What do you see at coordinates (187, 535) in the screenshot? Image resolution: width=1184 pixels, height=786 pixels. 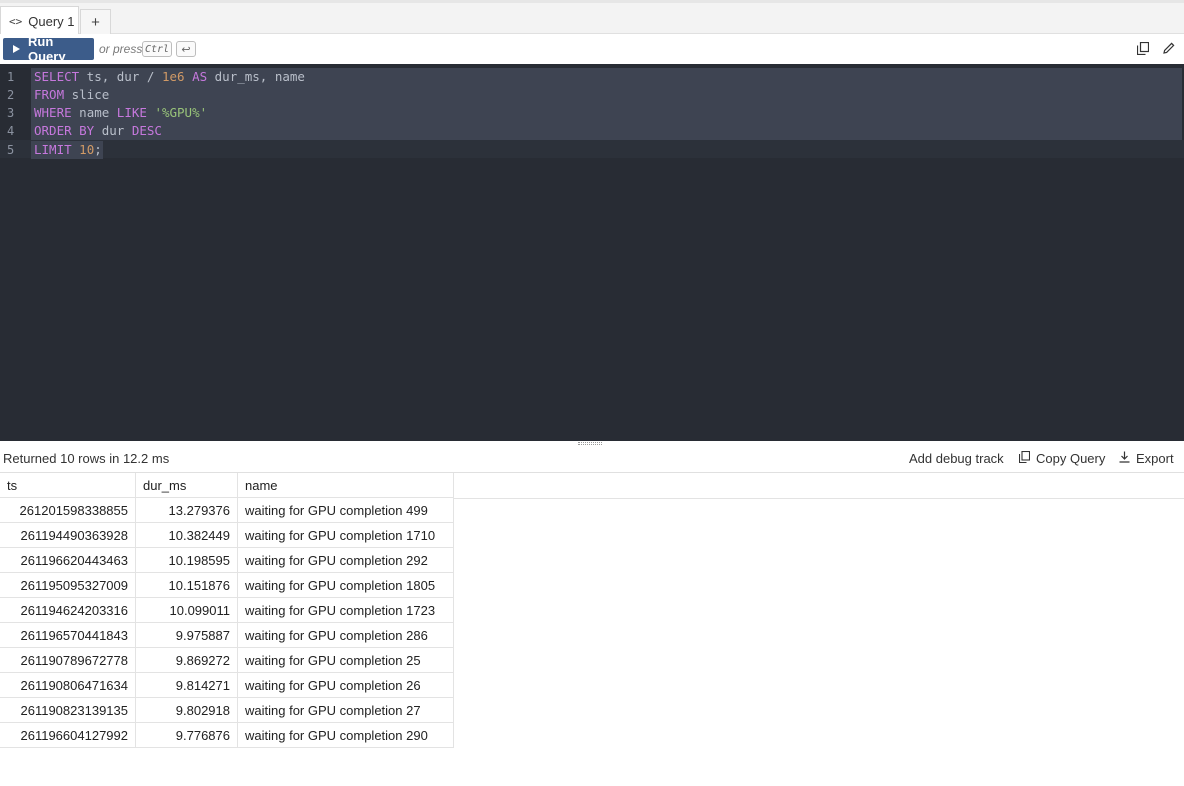 I see `cell-dur-ms: 10.382449` at bounding box center [187, 535].